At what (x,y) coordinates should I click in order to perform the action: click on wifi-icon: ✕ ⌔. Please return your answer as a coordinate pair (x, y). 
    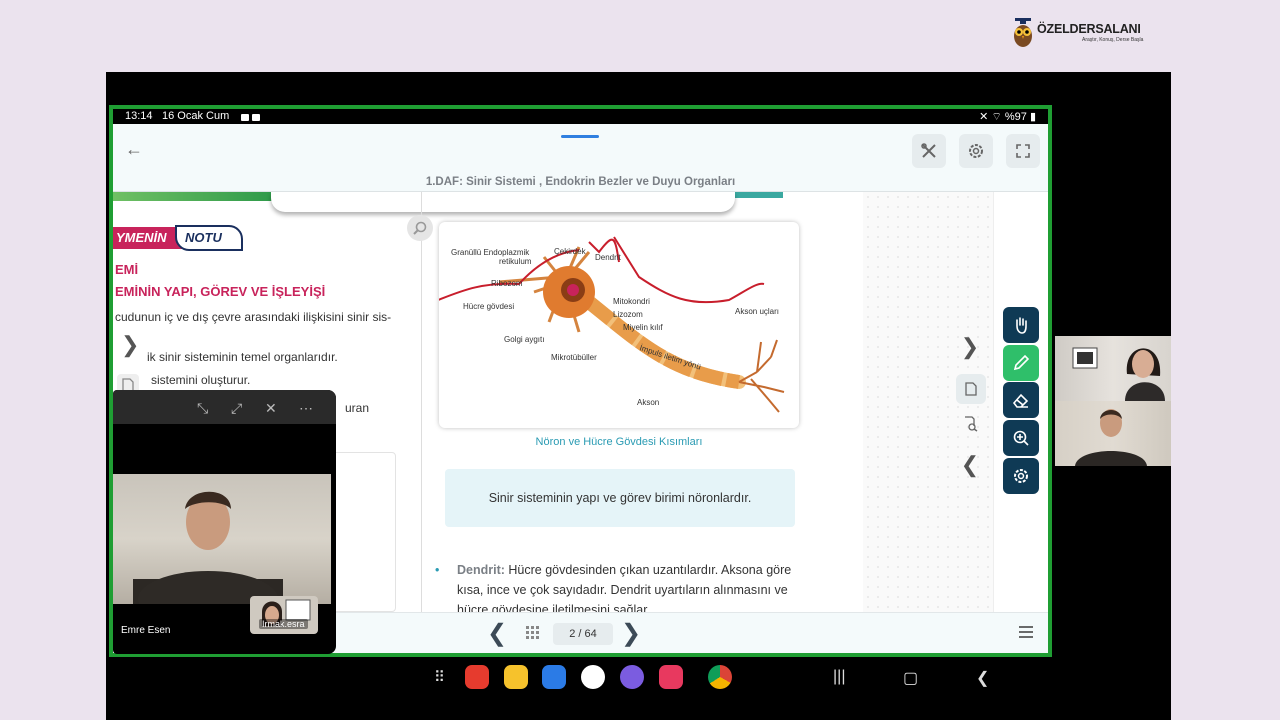
    Looking at the image, I should click on (992, 117).